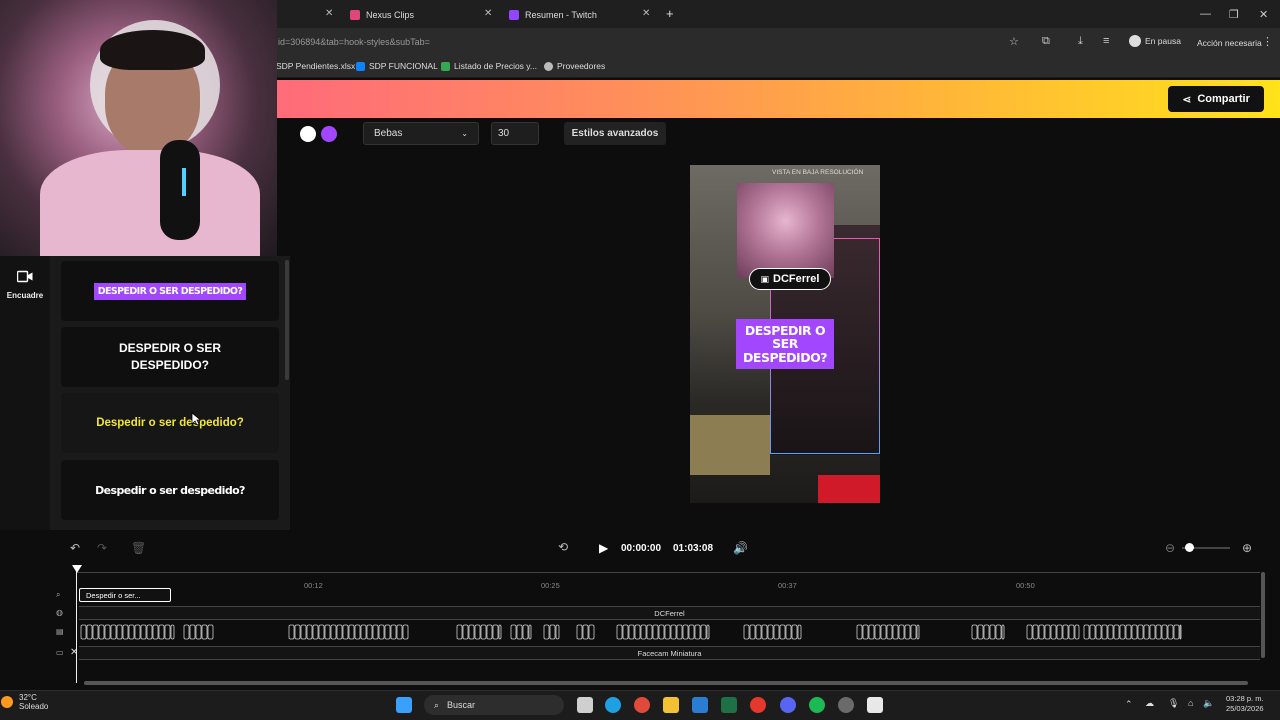 The height and width of the screenshot is (720, 1280). I want to click on advanced-styles-button: Estilos avanzados, so click(615, 133).